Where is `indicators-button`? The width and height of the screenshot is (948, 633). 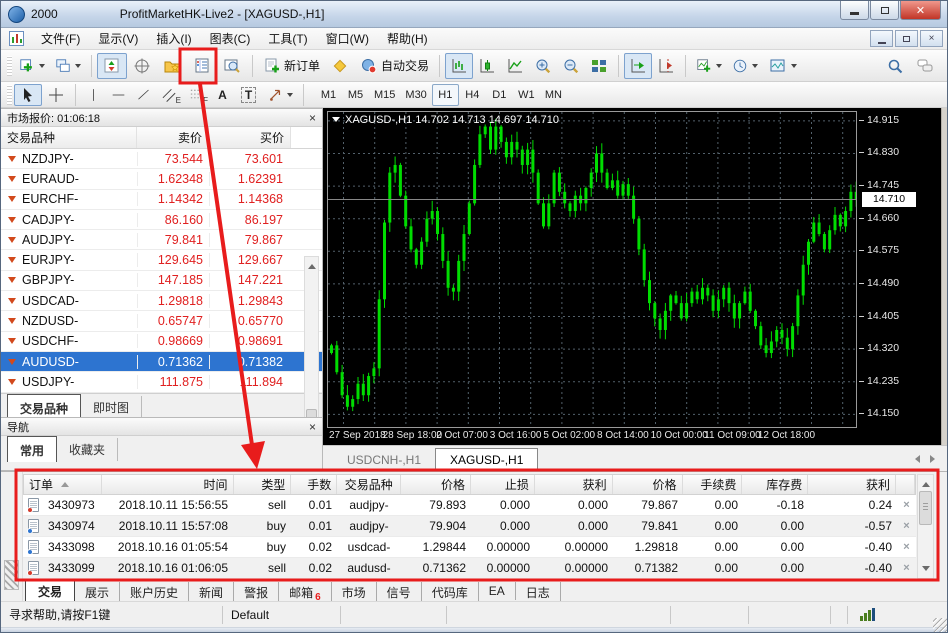 indicators-button is located at coordinates (709, 66).